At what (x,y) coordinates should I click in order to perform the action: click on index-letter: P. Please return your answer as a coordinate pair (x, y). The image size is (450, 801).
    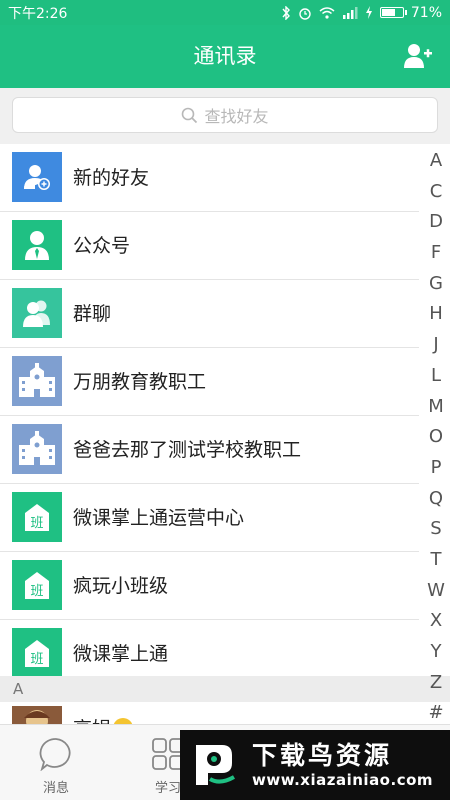
    Looking at the image, I should click on (435, 468).